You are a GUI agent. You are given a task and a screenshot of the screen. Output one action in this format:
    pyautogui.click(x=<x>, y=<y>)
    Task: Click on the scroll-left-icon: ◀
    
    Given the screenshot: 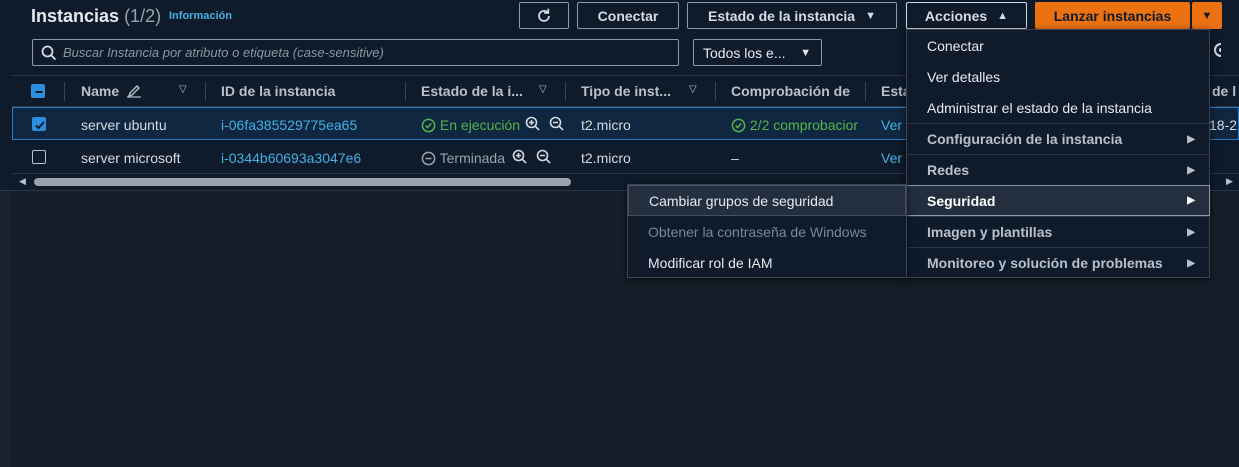 What is the action you would take?
    pyautogui.click(x=22, y=181)
    